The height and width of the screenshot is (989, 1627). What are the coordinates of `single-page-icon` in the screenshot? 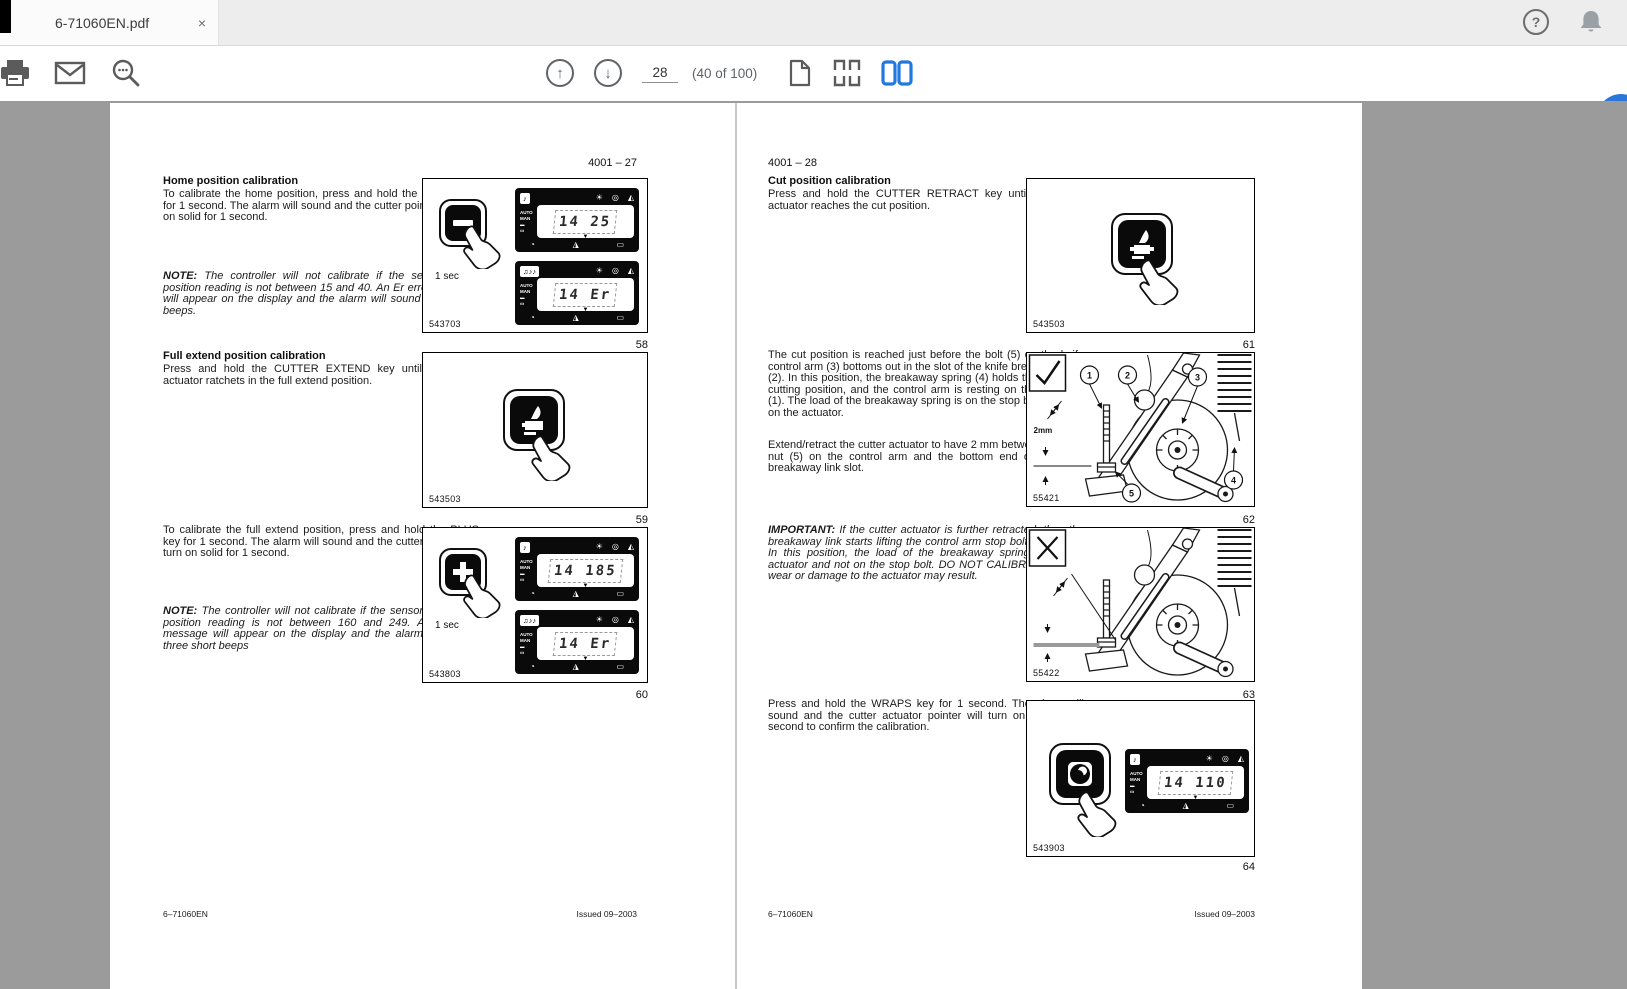 It's located at (800, 73).